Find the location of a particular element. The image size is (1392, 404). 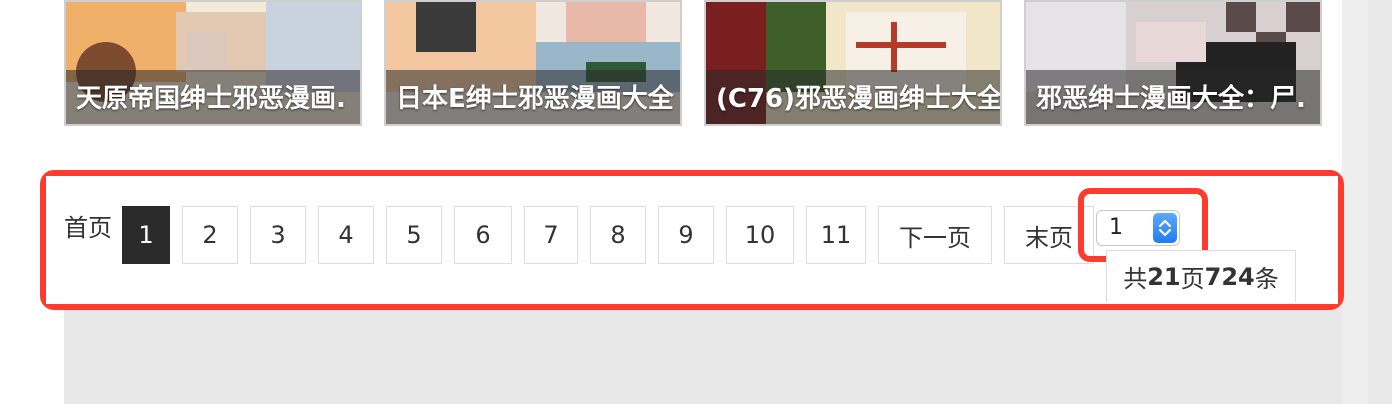

total-items: 724 is located at coordinates (1229, 276).